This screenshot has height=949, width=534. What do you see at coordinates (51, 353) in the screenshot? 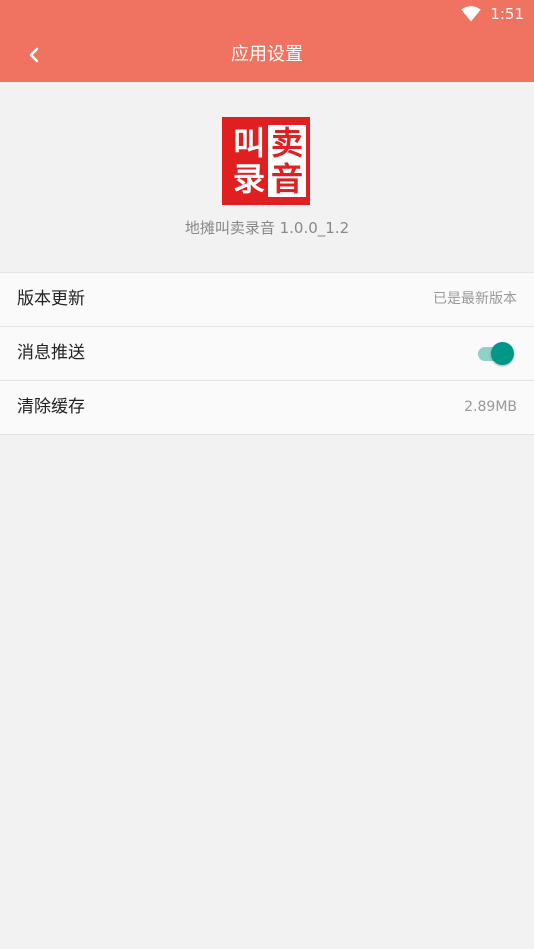
I see `push-notifications-label: 消息推送` at bounding box center [51, 353].